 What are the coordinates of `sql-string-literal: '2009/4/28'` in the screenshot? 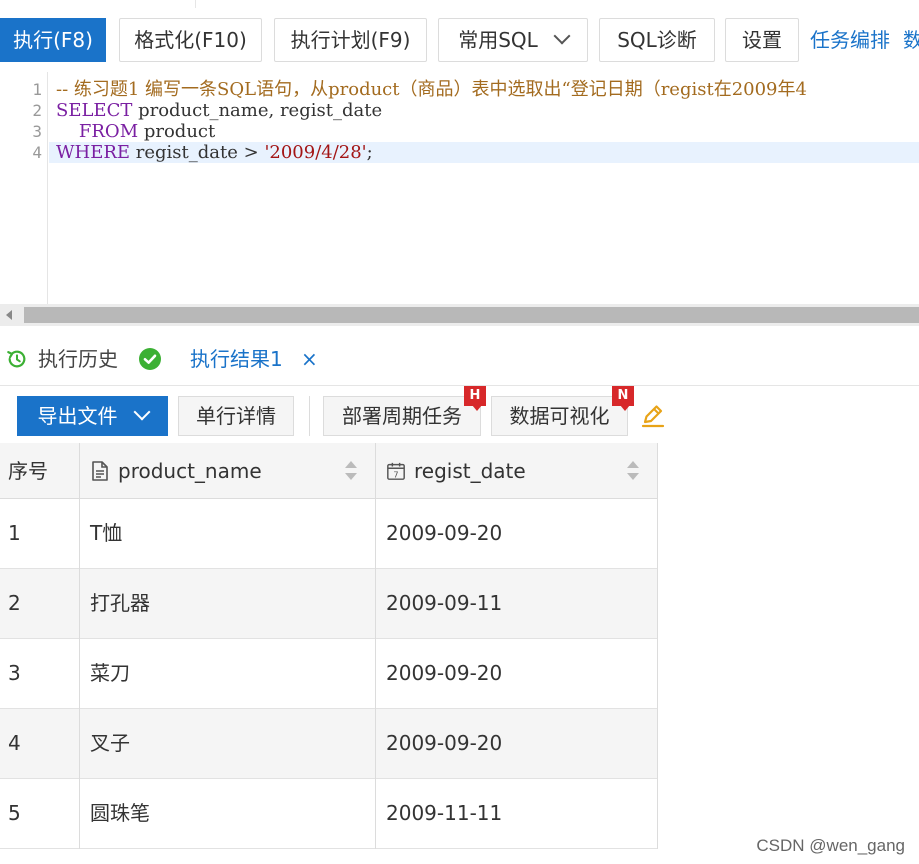 It's located at (315, 152).